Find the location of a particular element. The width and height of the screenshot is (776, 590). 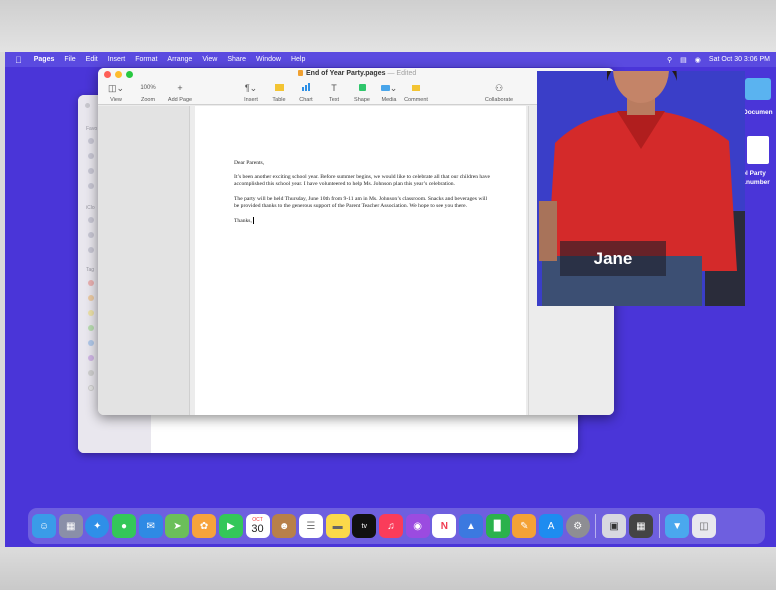

desktop-icon is located at coordinates (91, 186).